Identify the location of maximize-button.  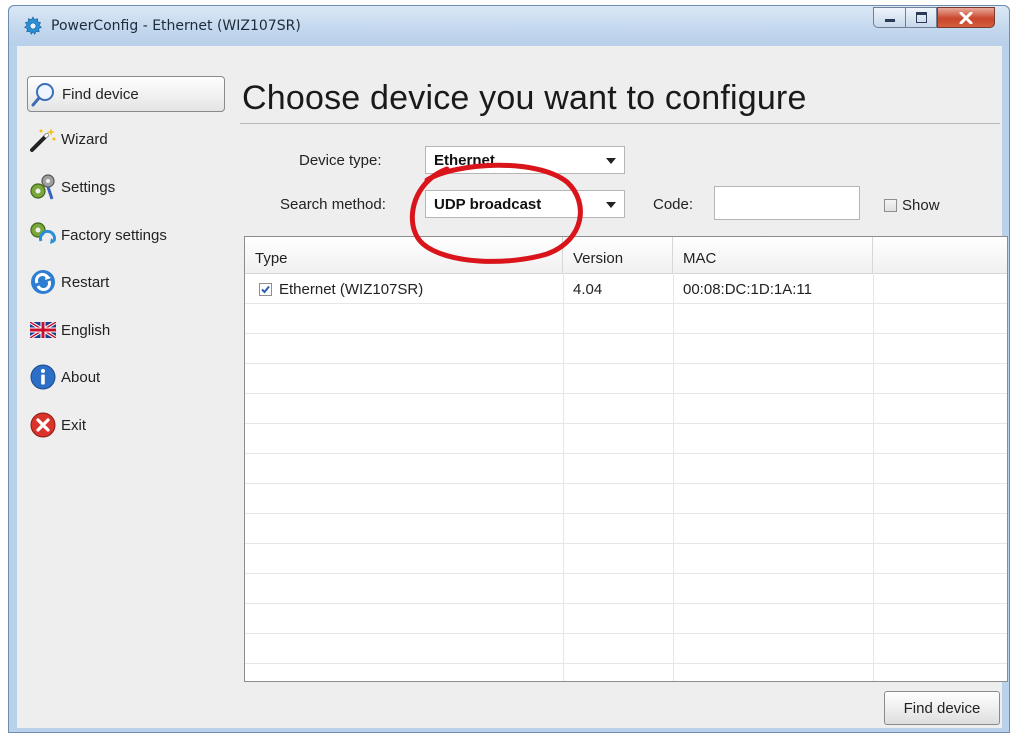
(921, 17).